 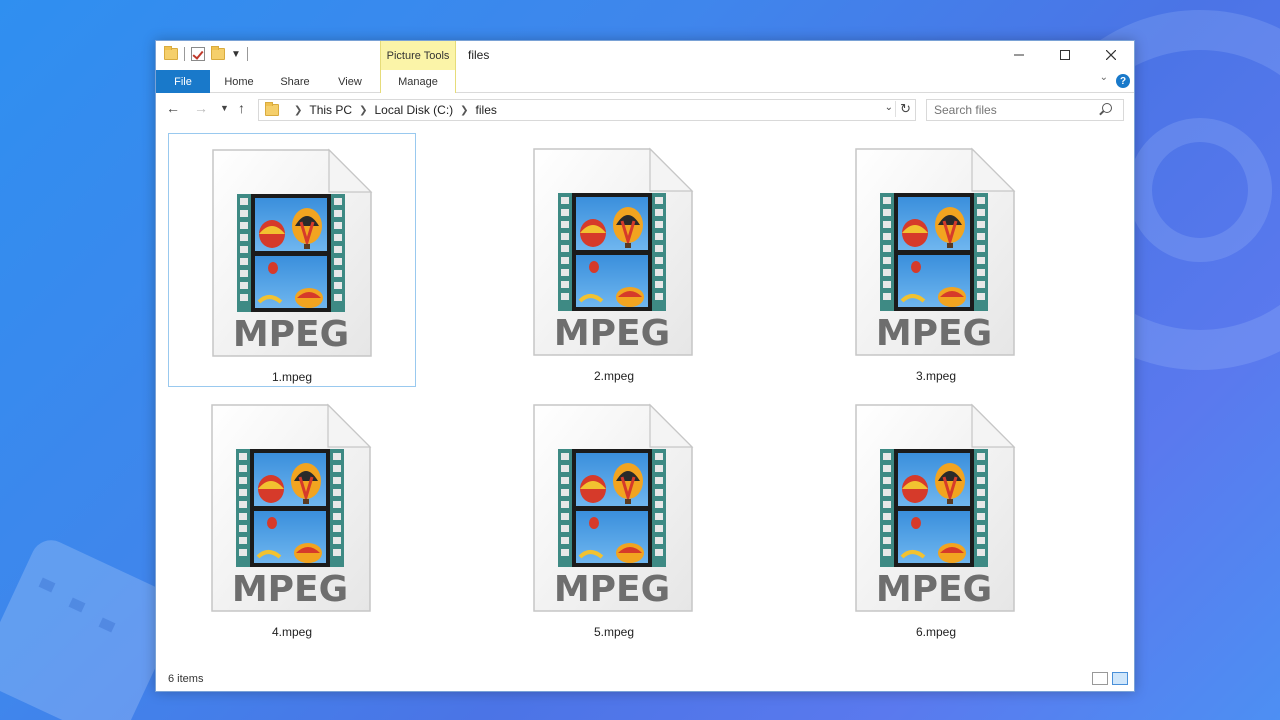 What do you see at coordinates (889, 107) in the screenshot?
I see `address-dropdown-icon: ⌄` at bounding box center [889, 107].